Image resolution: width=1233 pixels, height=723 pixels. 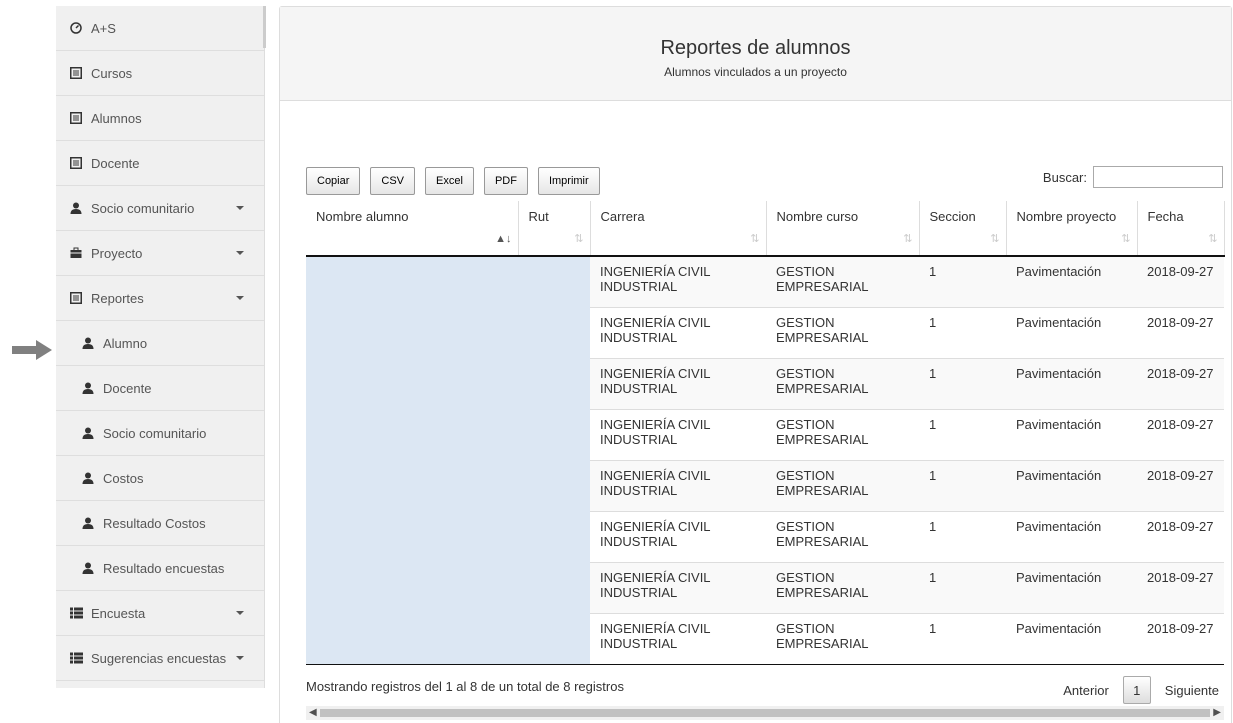 What do you see at coordinates (32, 350) in the screenshot?
I see `pointer-arrow-icon` at bounding box center [32, 350].